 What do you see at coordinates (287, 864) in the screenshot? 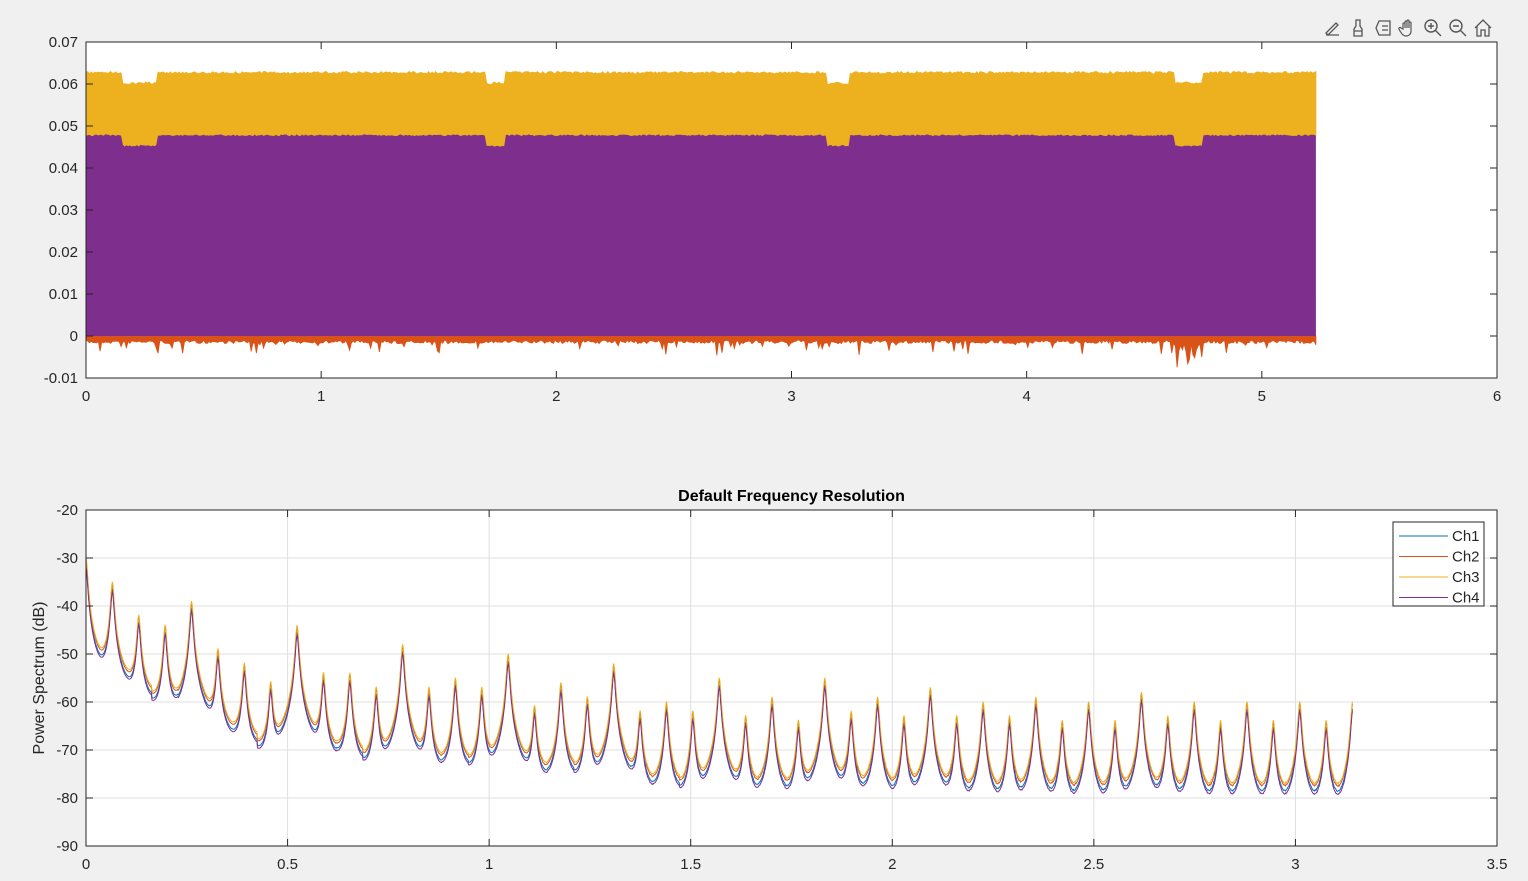
I see `spectrum-x-tick-label: 0.5` at bounding box center [287, 864].